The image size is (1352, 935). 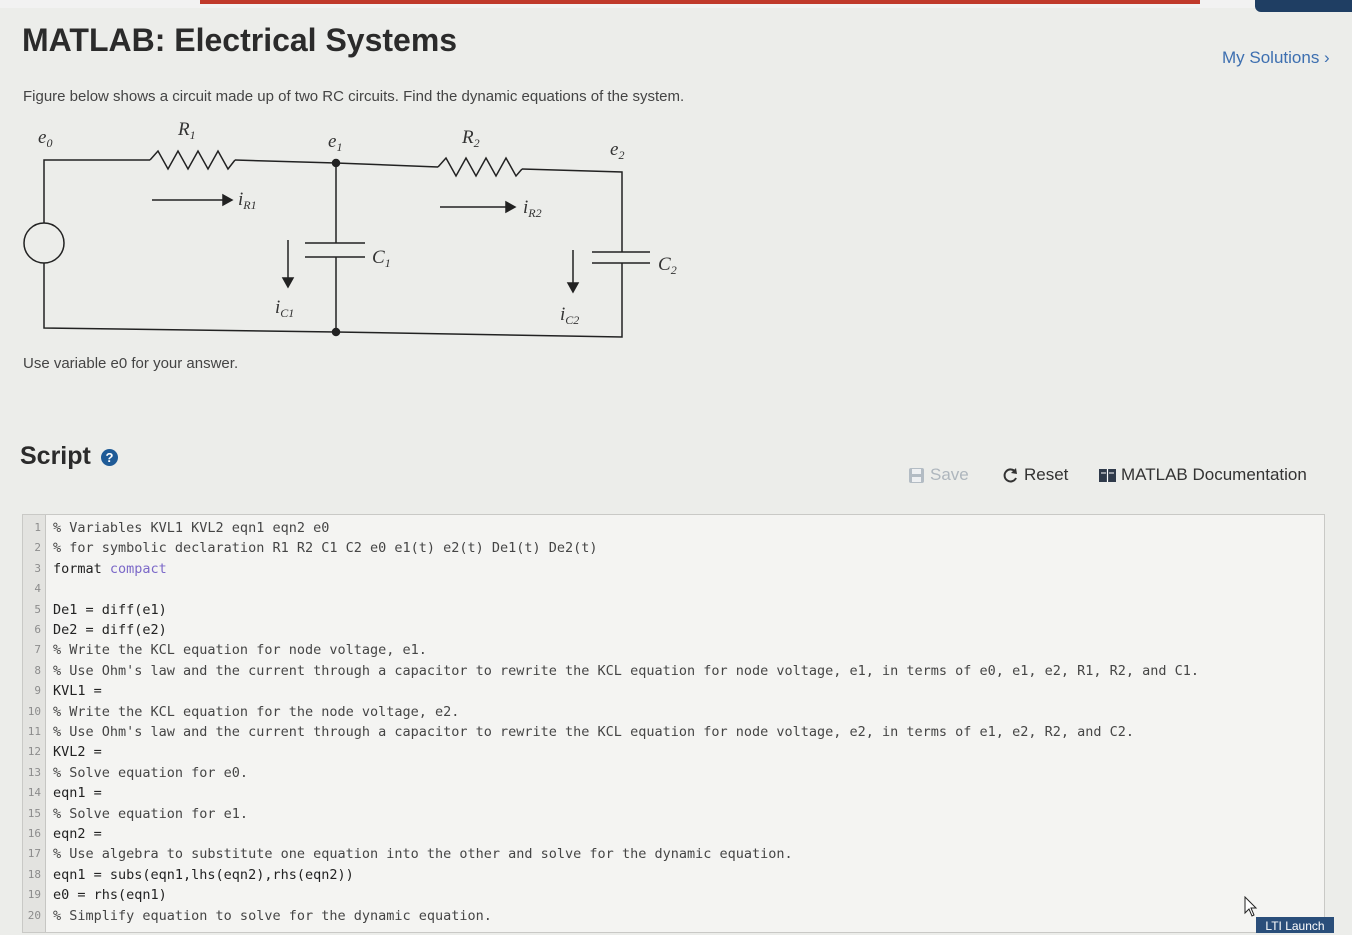 I want to click on line-number: 14, so click(x=34, y=793).